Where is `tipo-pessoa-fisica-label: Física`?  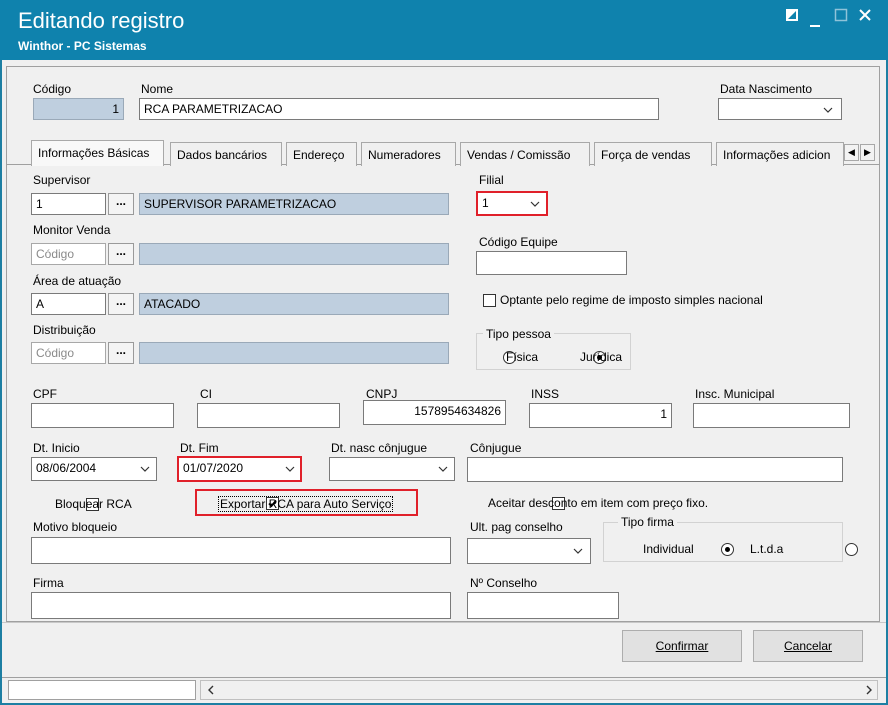
tipo-pessoa-fisica-label: Física is located at coordinates (522, 357).